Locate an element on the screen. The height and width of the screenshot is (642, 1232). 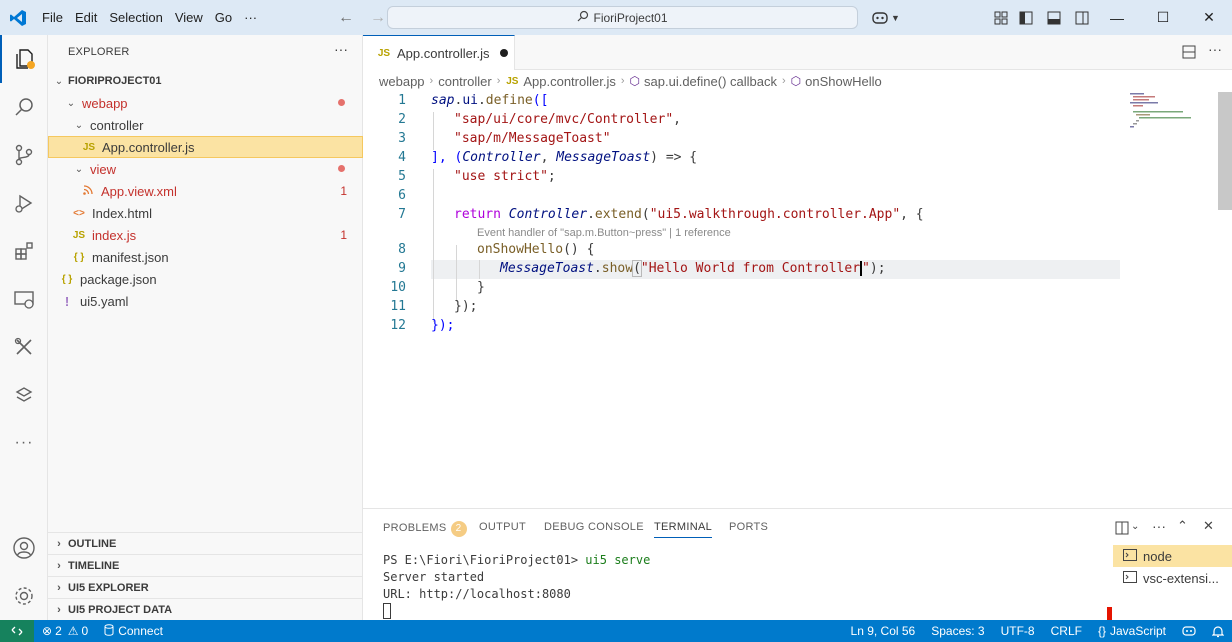
toggle-primary-sidebar-icon is located at coordinates (1026, 17).